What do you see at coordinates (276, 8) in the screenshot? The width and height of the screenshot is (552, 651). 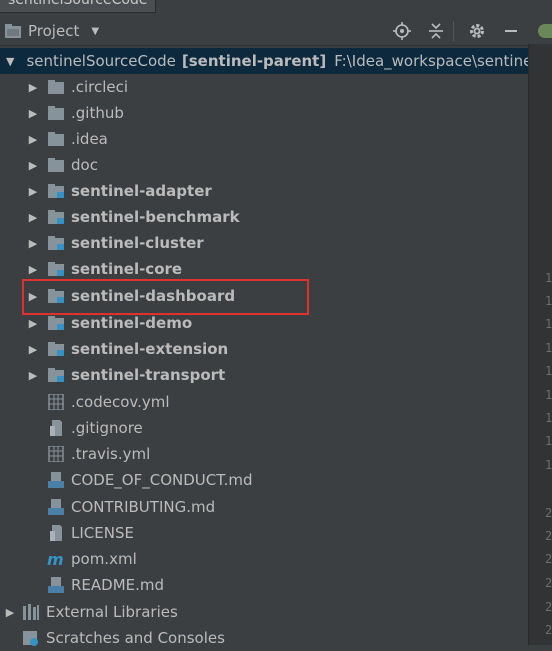 I see `window-title-strip: sentinelSourceCode` at bounding box center [276, 8].